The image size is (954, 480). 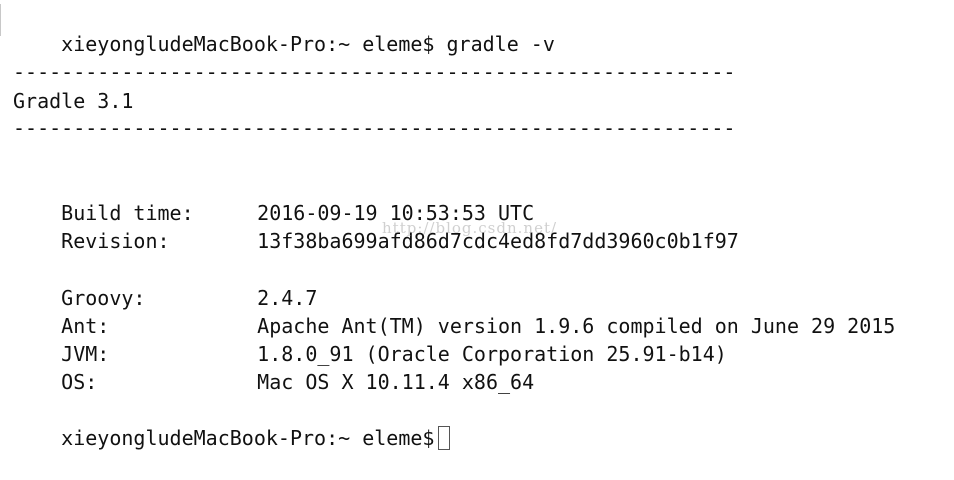 What do you see at coordinates (232, 423) in the screenshot?
I see `final-prompt-line: xieyongludeMacBook-Pro:~ eleme$` at bounding box center [232, 423].